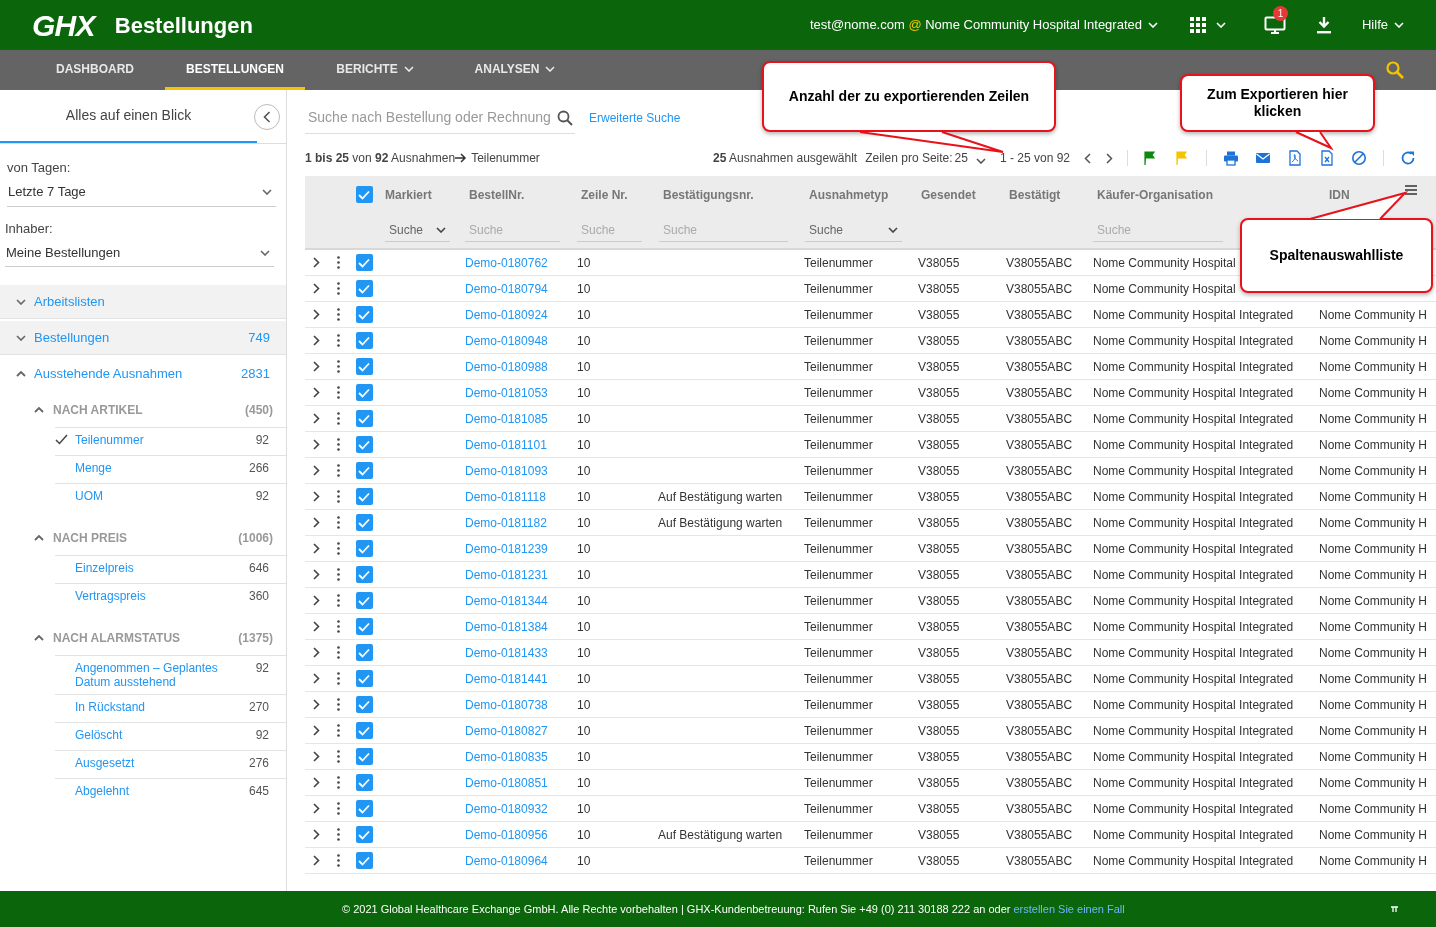 The image size is (1436, 927). What do you see at coordinates (506, 600) in the screenshot?
I see `order-link: Demo-0181344` at bounding box center [506, 600].